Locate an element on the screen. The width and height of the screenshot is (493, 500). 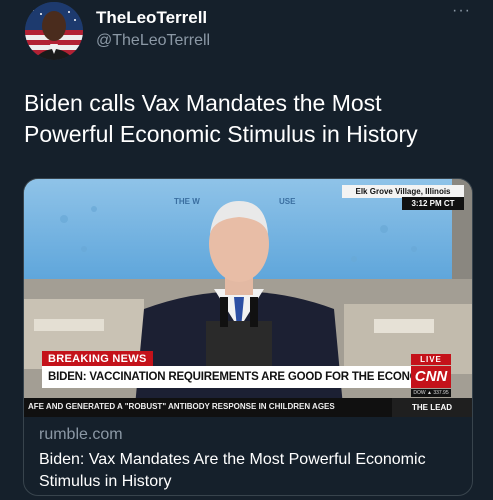
svg-text: THE W is located at coordinates (187, 201).